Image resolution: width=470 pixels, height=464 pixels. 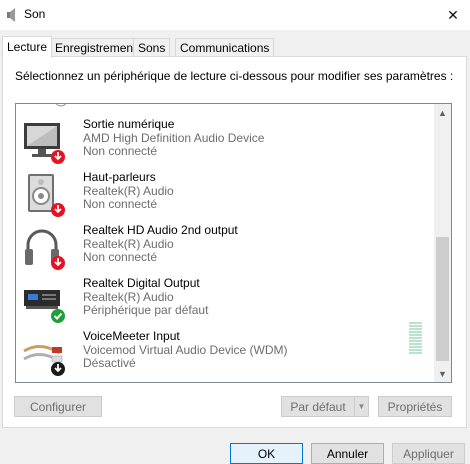 What do you see at coordinates (96, 47) in the screenshot?
I see `tab-enregistrement: Enregistrement` at bounding box center [96, 47].